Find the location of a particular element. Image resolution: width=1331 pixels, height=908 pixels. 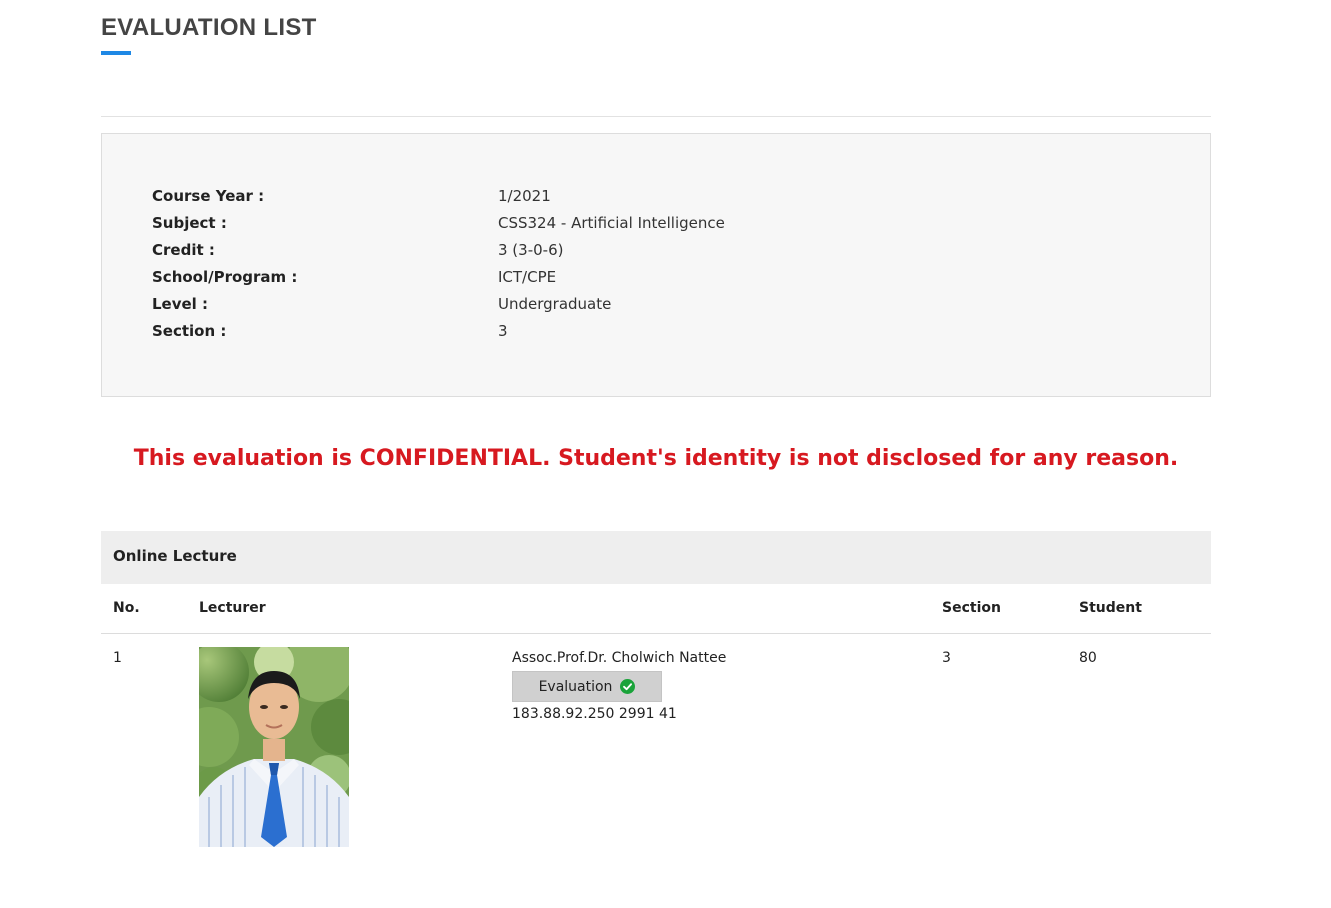

column-header-section: Section is located at coordinates (971, 608).